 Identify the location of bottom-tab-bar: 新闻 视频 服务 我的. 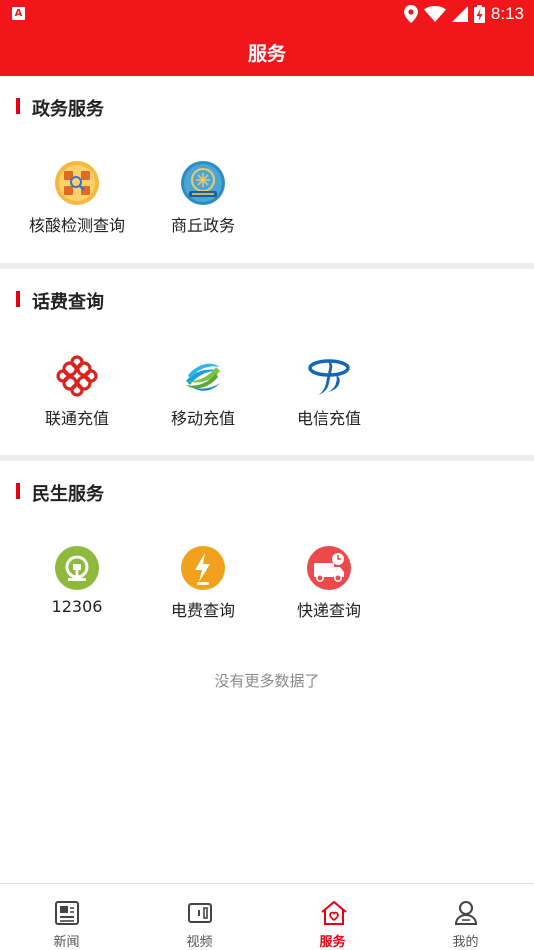
(267, 916).